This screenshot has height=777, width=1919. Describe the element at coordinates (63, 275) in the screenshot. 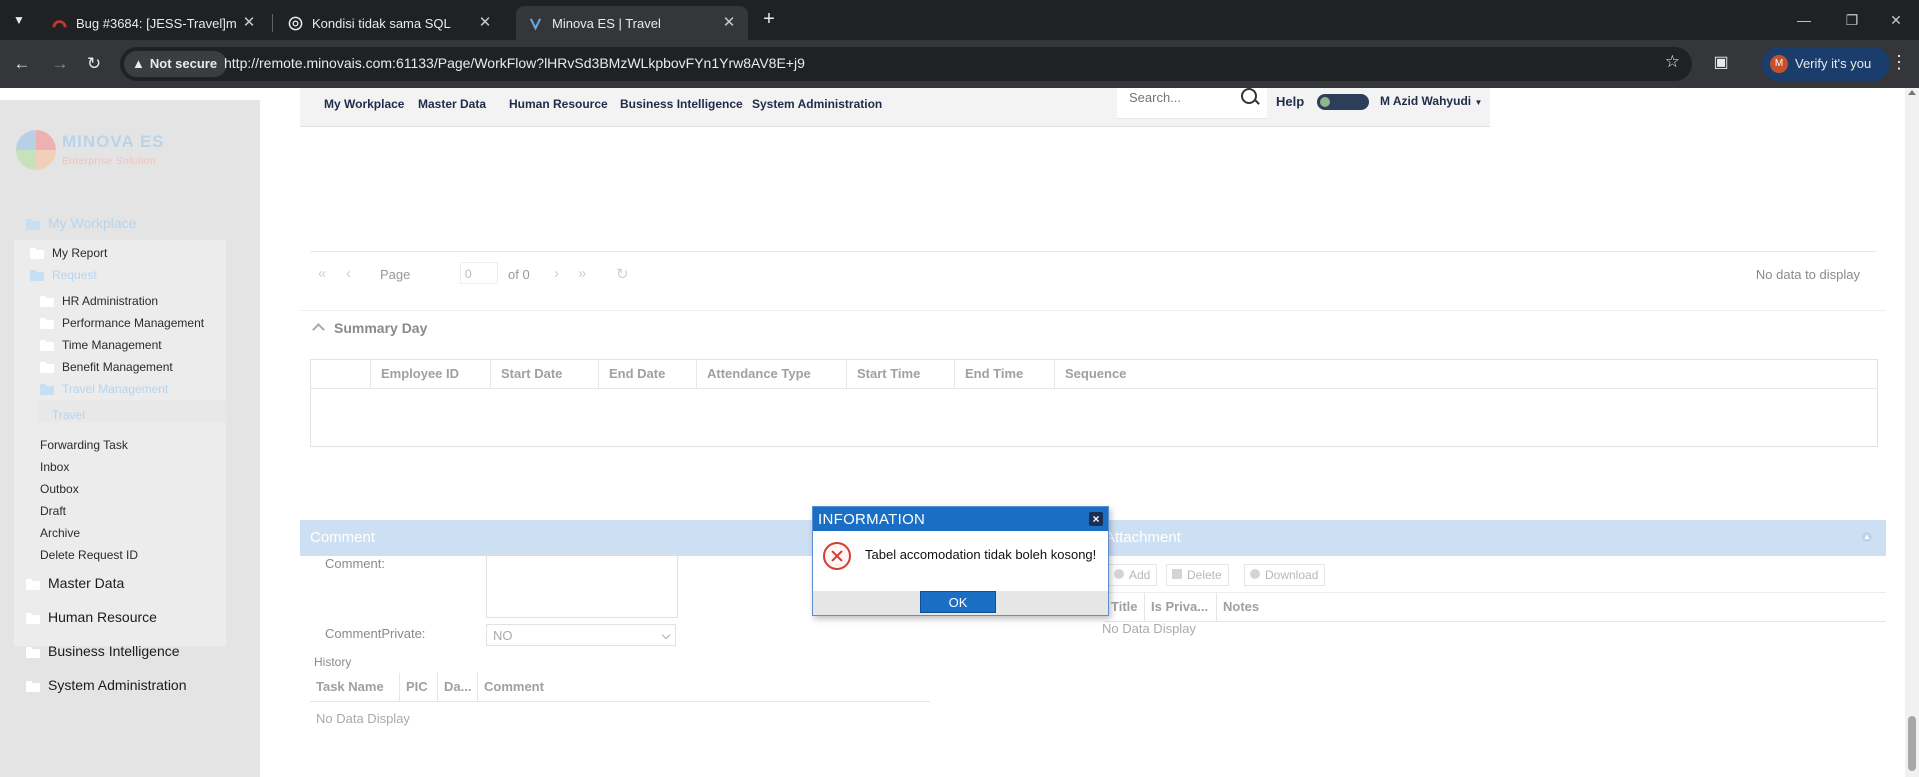

I see `sidebar-item-request: Request` at that location.